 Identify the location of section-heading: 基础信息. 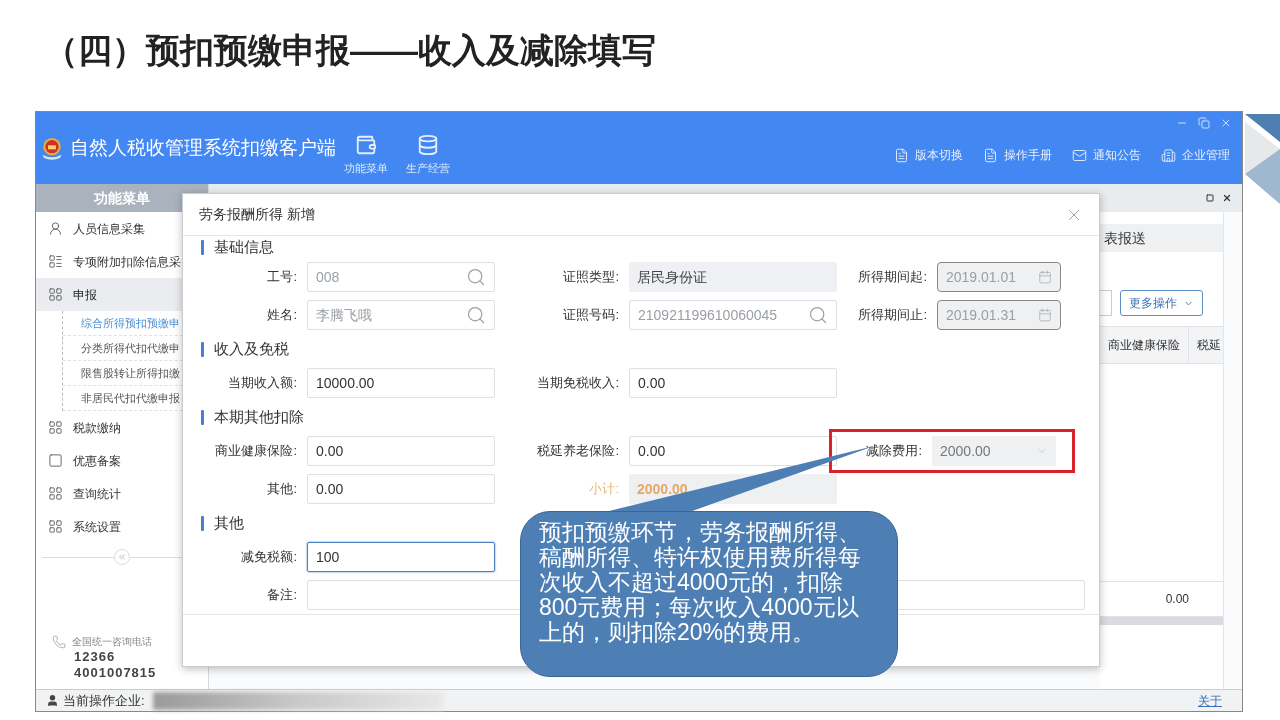
(244, 246).